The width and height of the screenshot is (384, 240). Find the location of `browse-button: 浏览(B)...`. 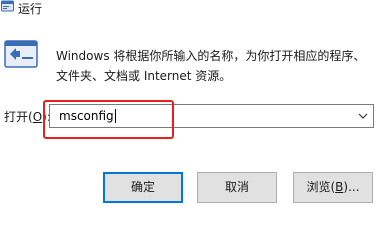

browse-button: 浏览(B)... is located at coordinates (333, 187).